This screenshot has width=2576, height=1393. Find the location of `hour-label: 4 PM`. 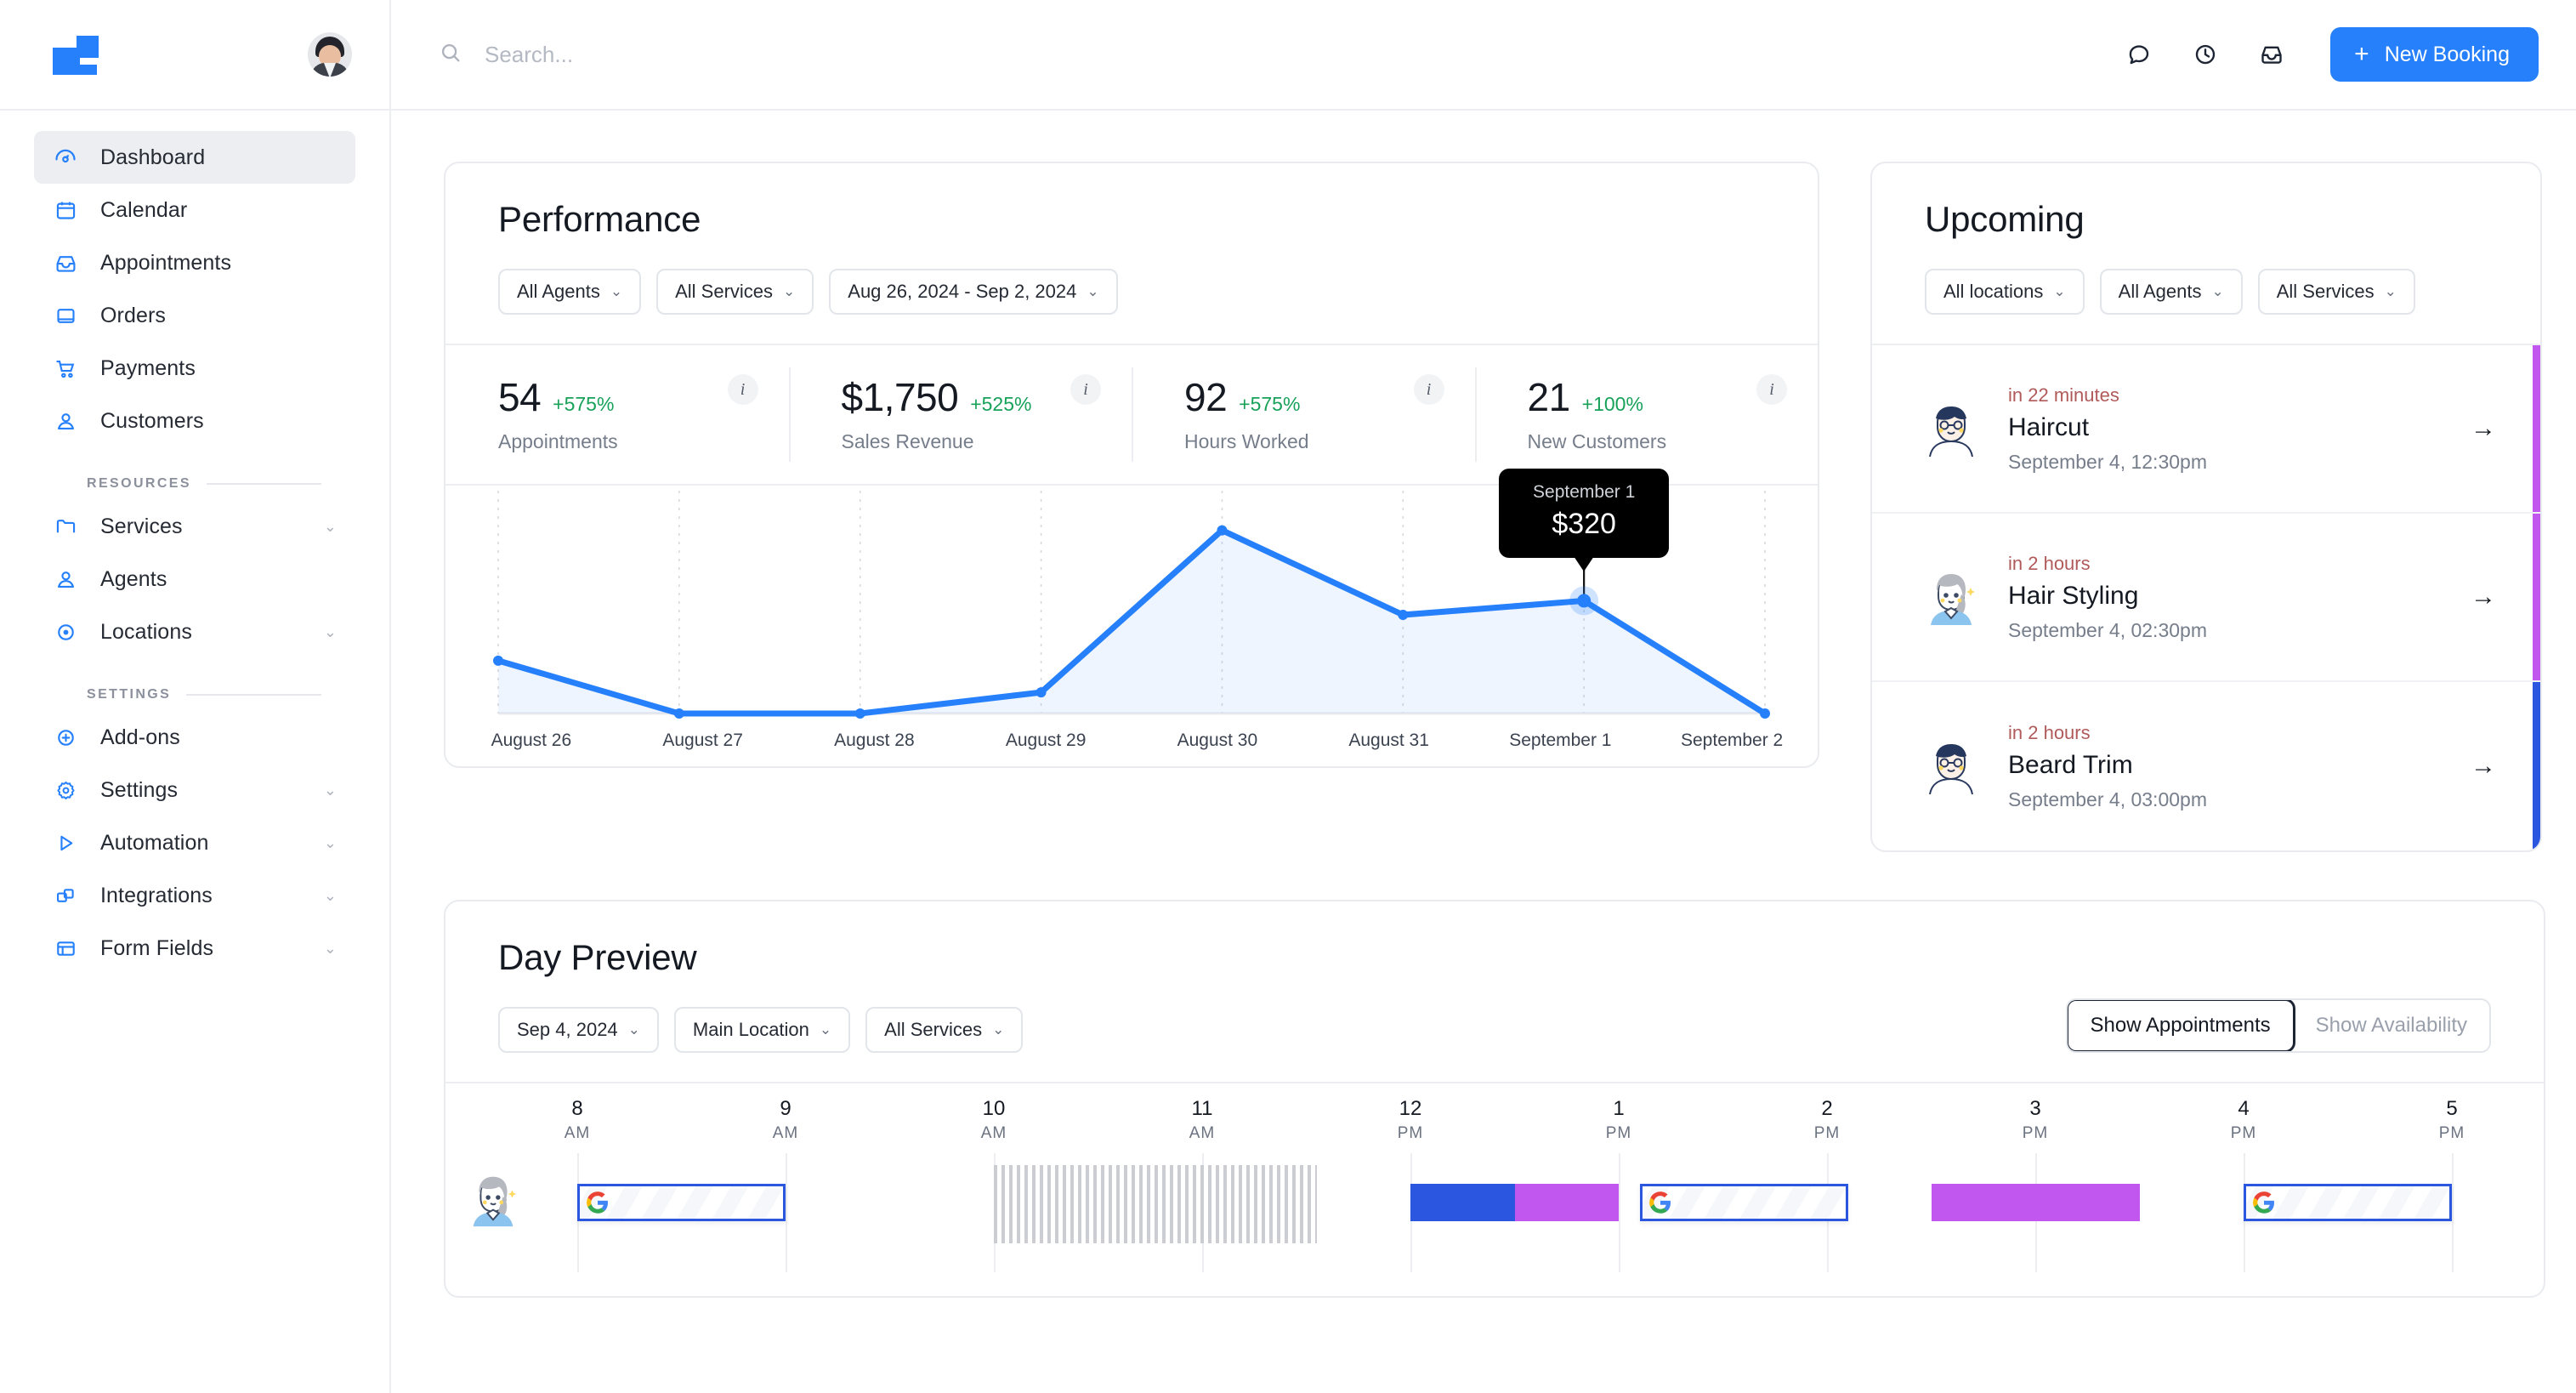

hour-label: 4 PM is located at coordinates (2244, 1120).